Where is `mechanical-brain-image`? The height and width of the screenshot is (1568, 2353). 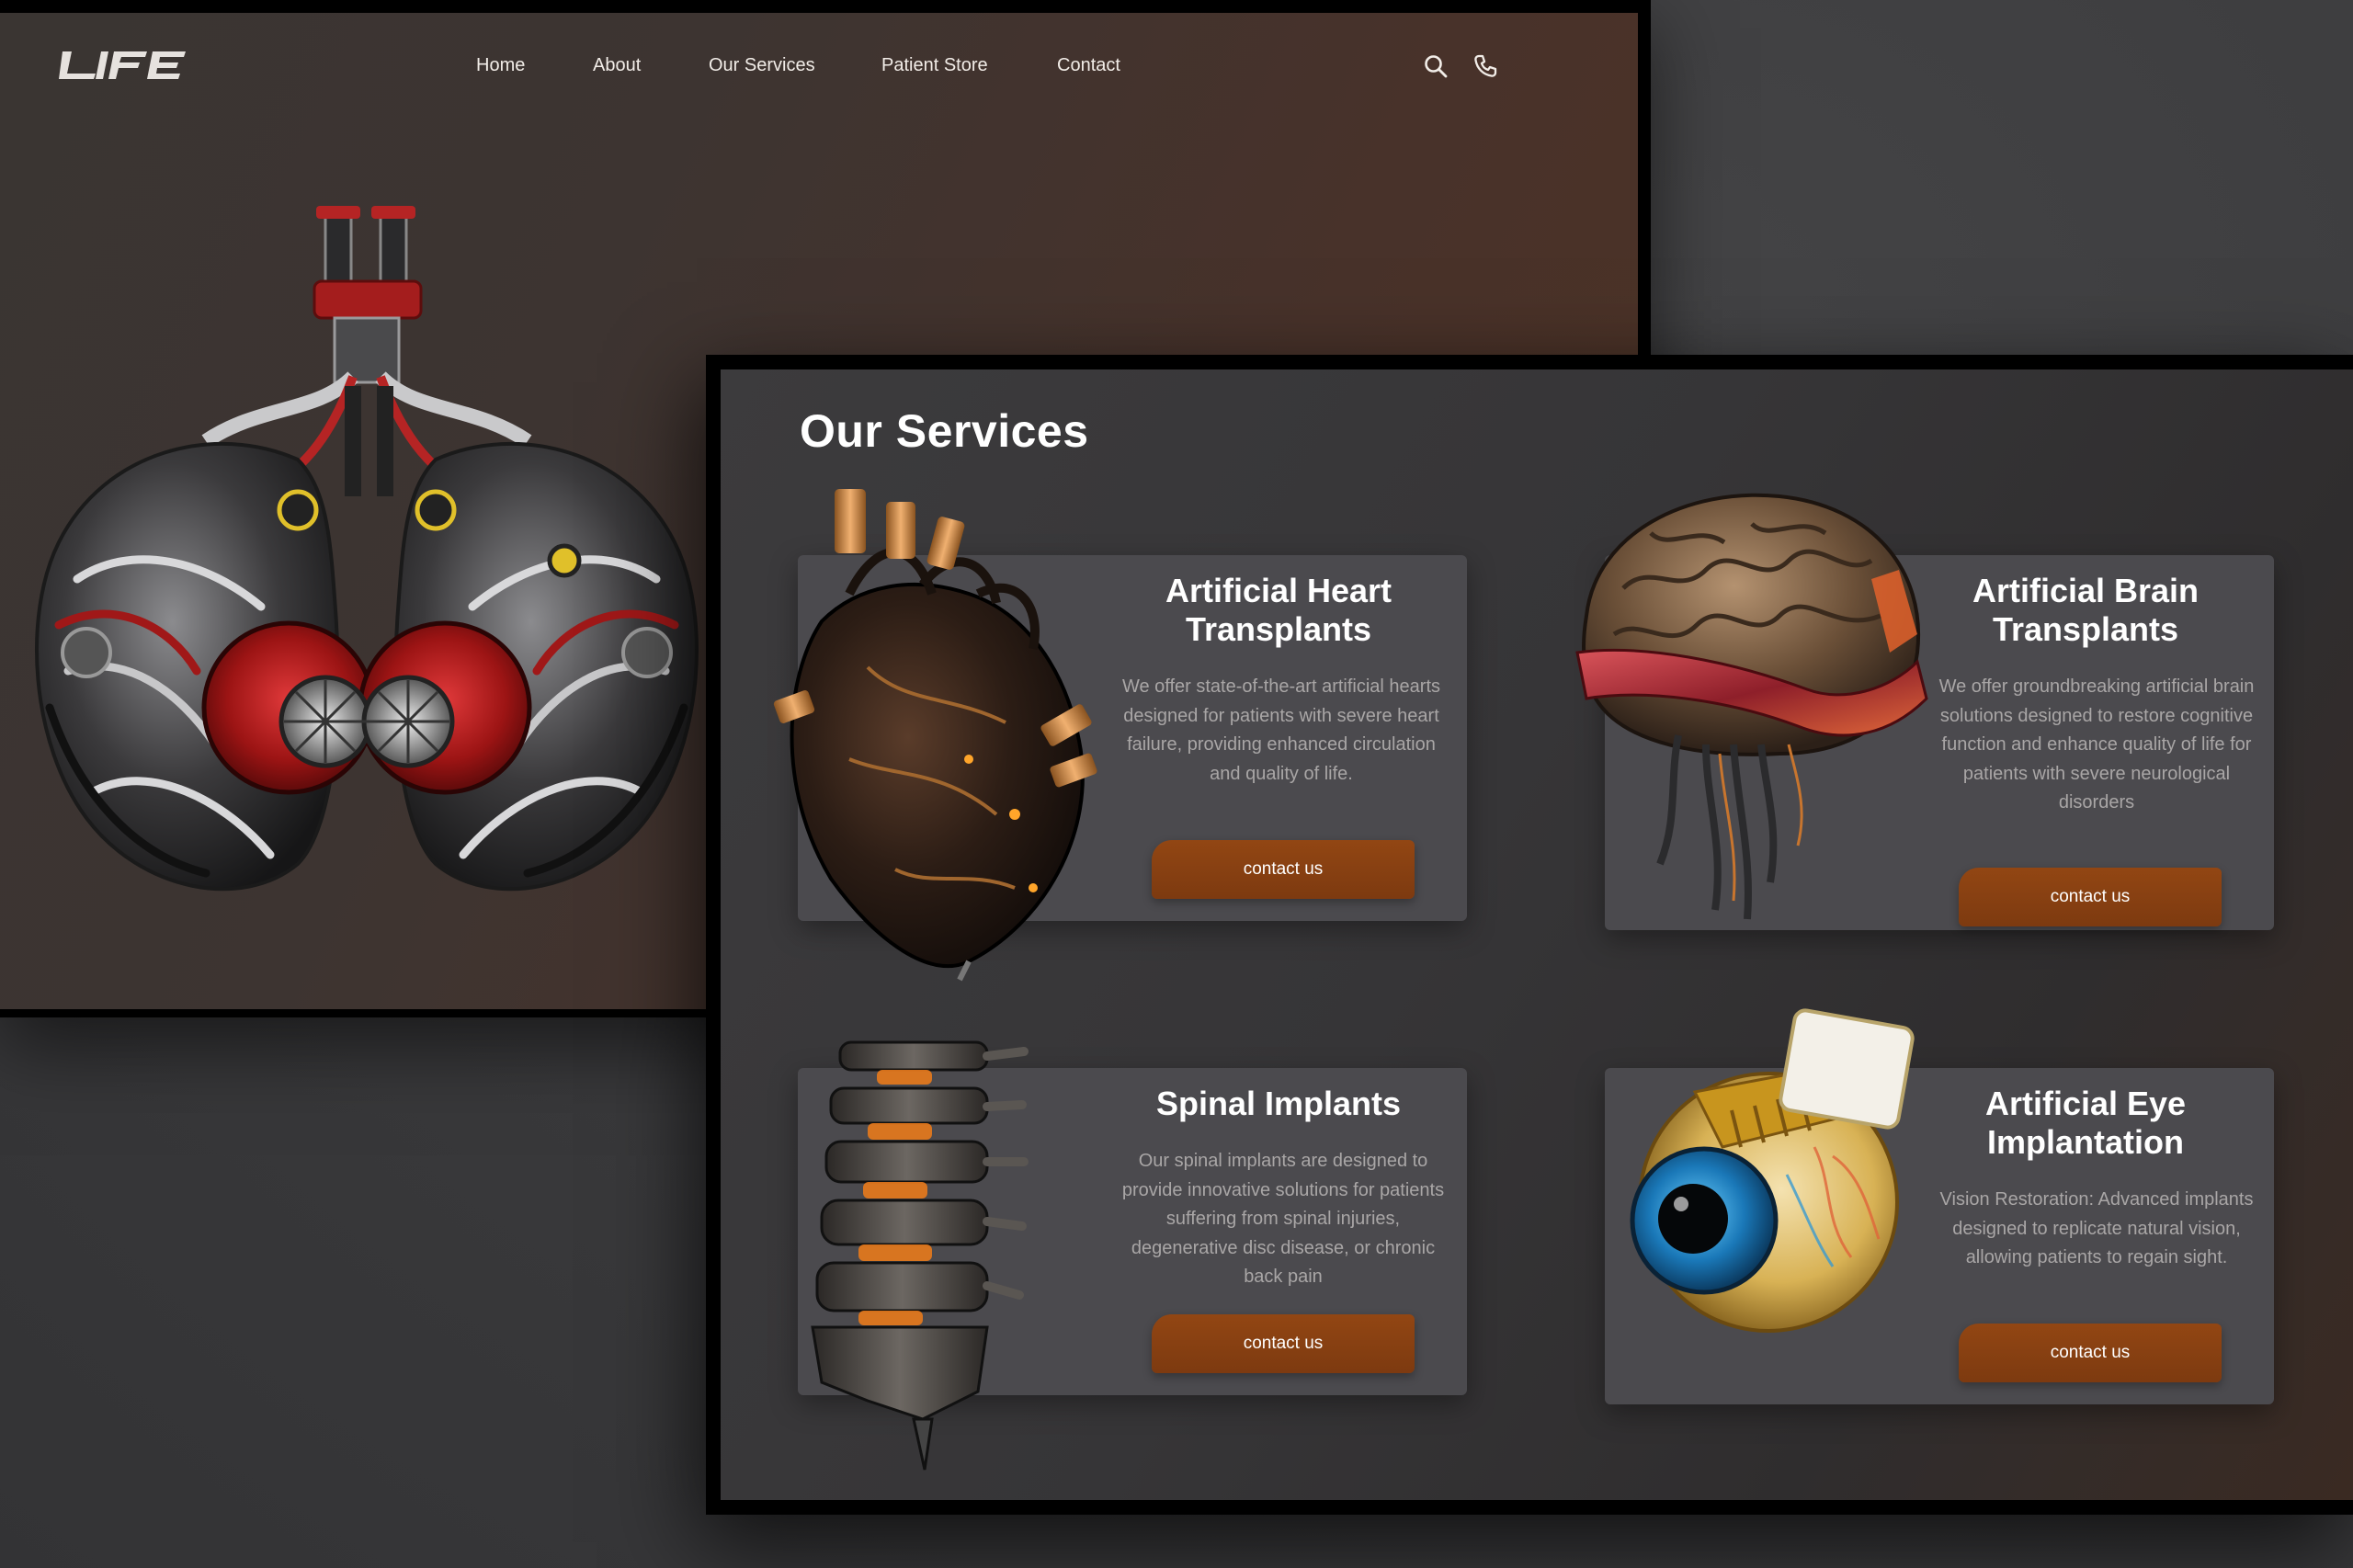
mechanical-brain-image is located at coordinates (1752, 703).